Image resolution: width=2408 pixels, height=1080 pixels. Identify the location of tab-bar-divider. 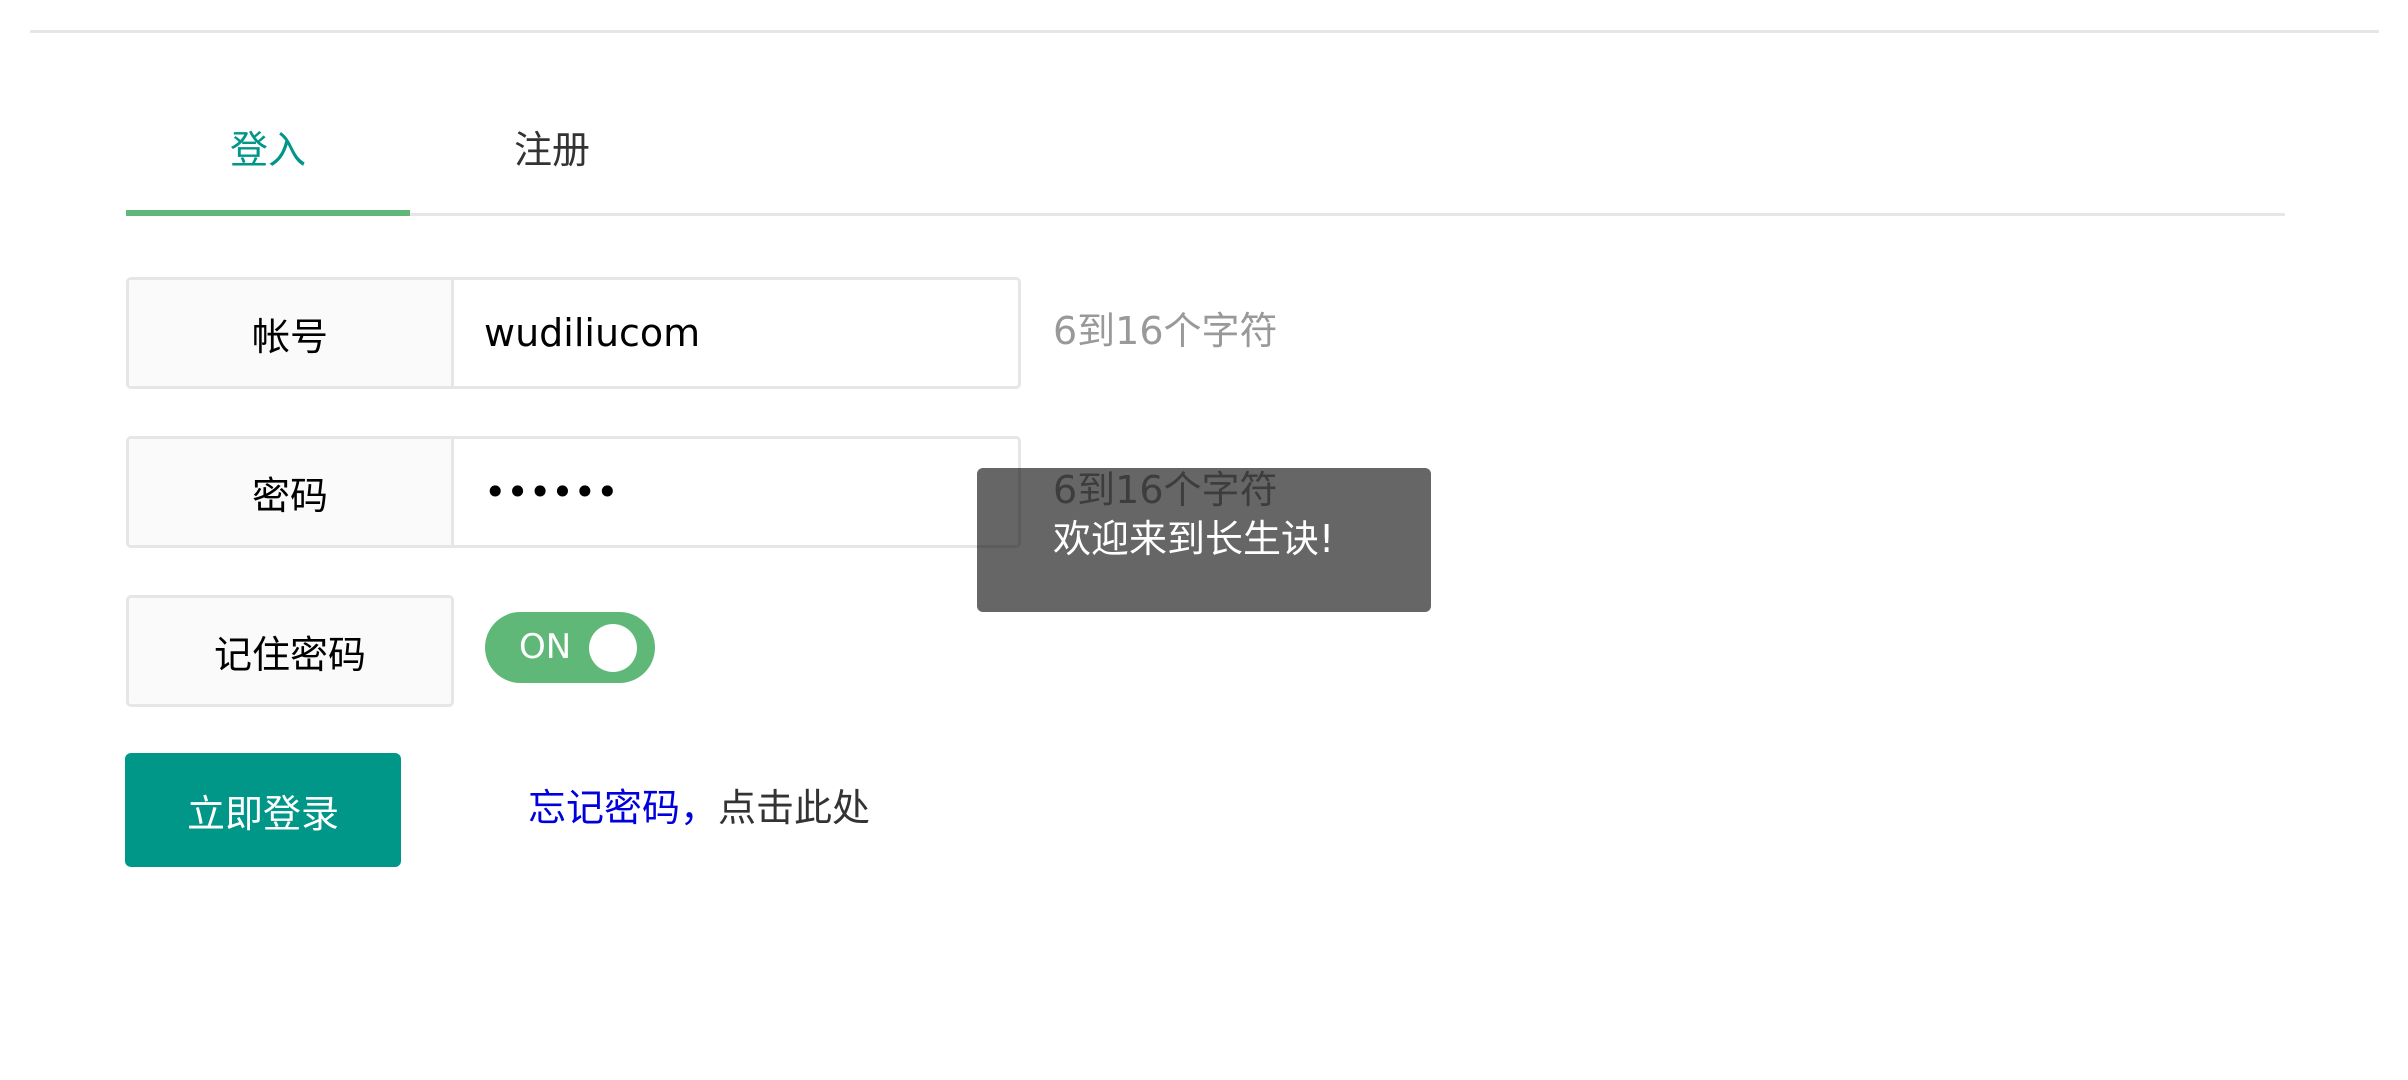
(1205, 214).